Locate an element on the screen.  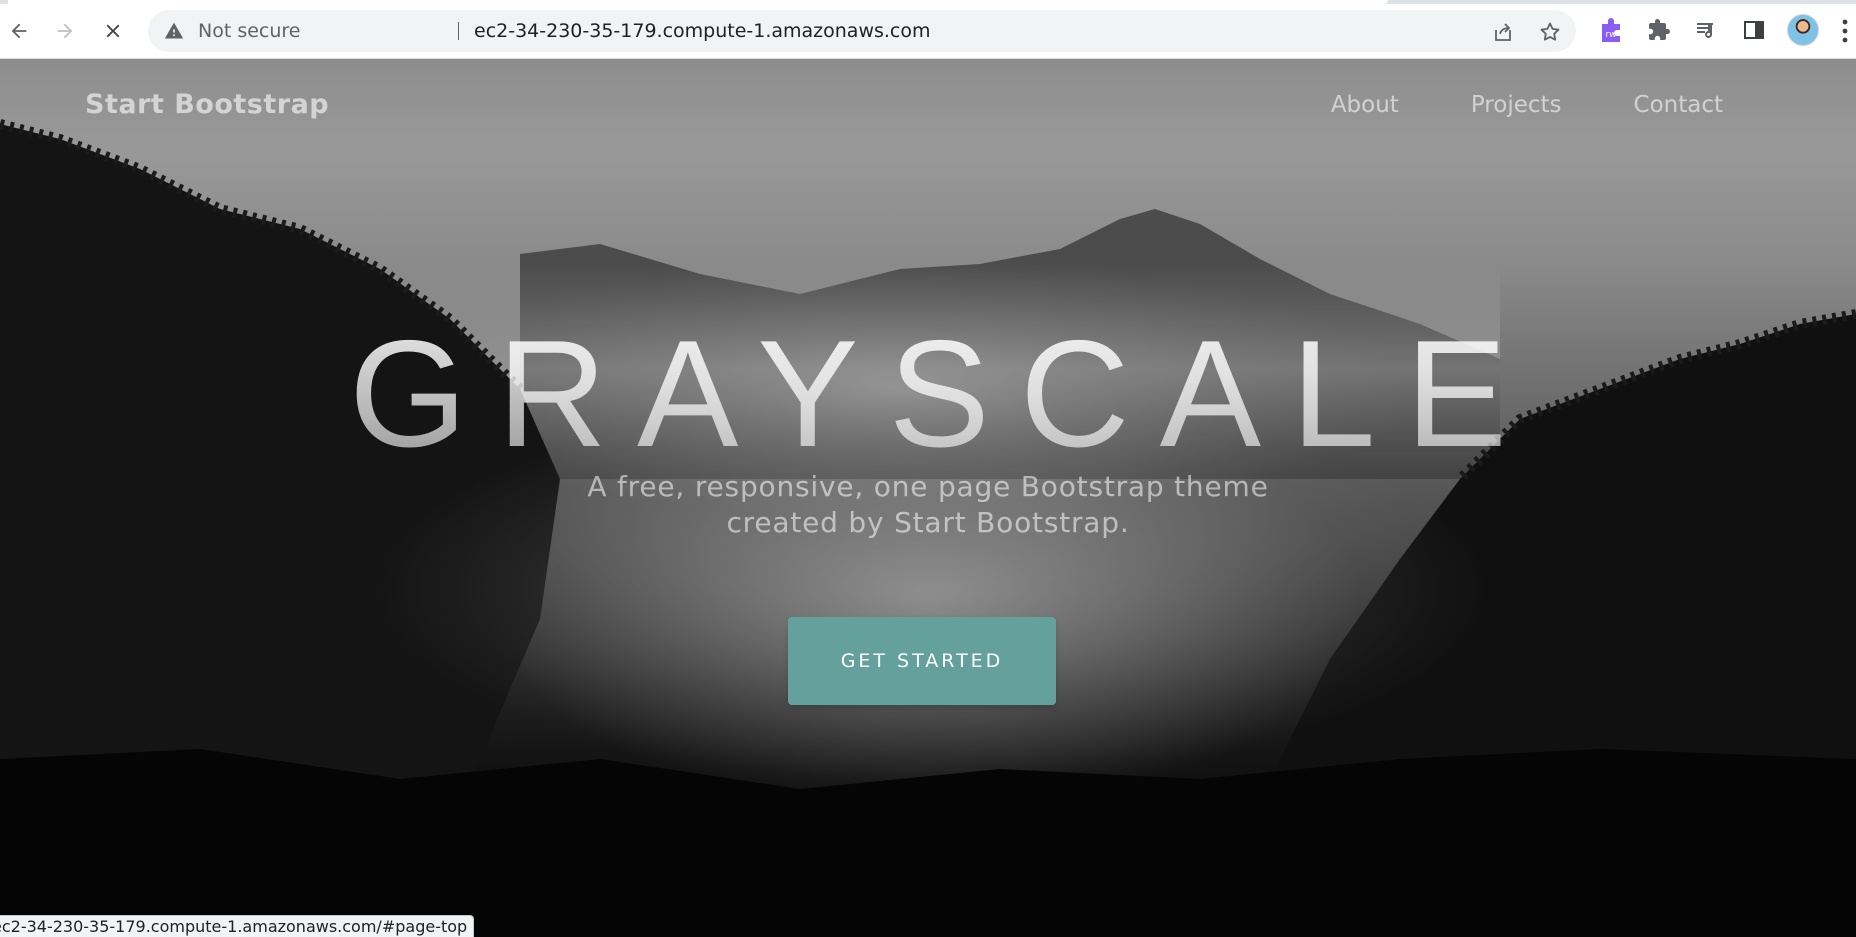
nav-link-projects: Projects is located at coordinates (1516, 105).